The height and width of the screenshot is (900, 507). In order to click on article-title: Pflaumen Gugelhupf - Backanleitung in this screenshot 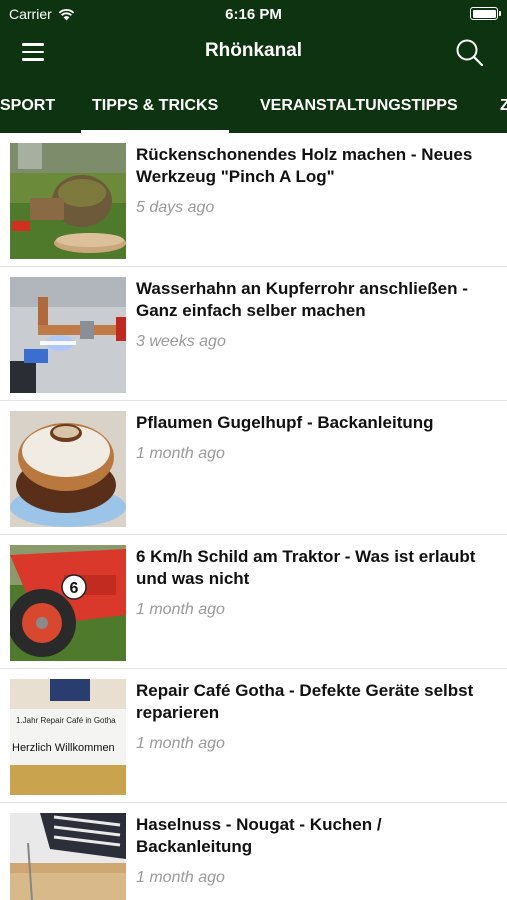, I will do `click(285, 422)`.